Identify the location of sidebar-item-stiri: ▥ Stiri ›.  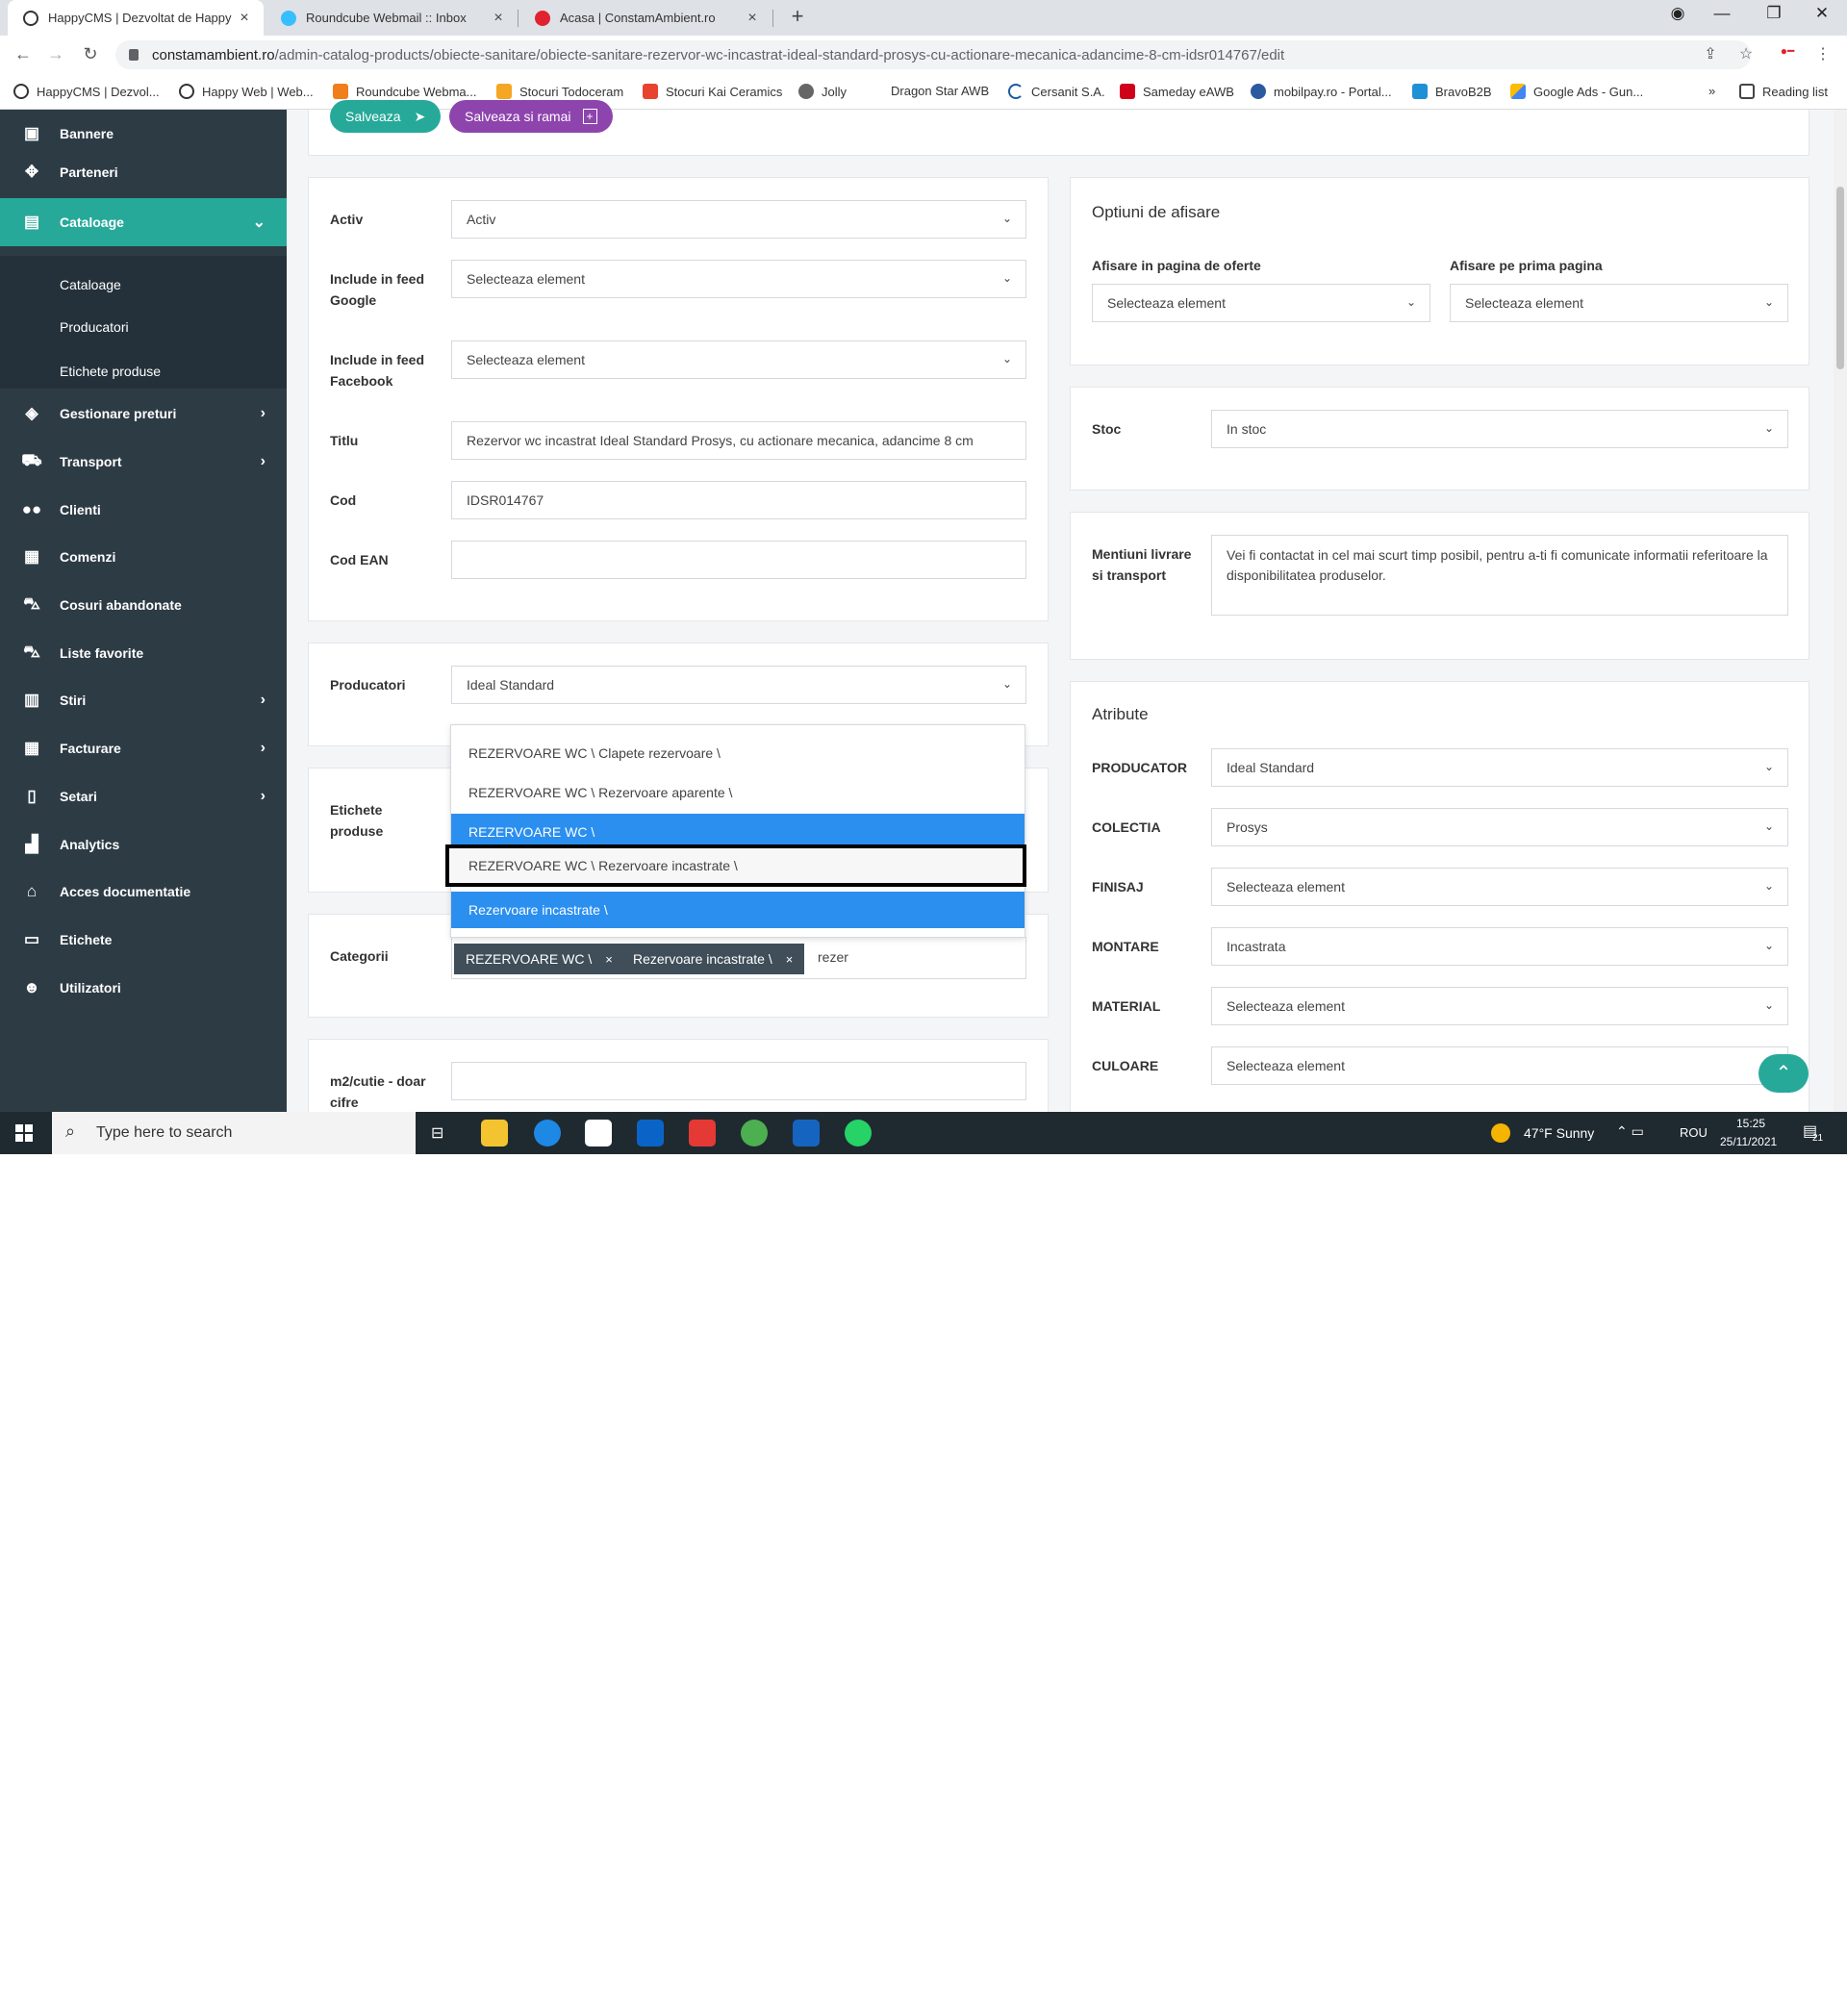
(144, 700).